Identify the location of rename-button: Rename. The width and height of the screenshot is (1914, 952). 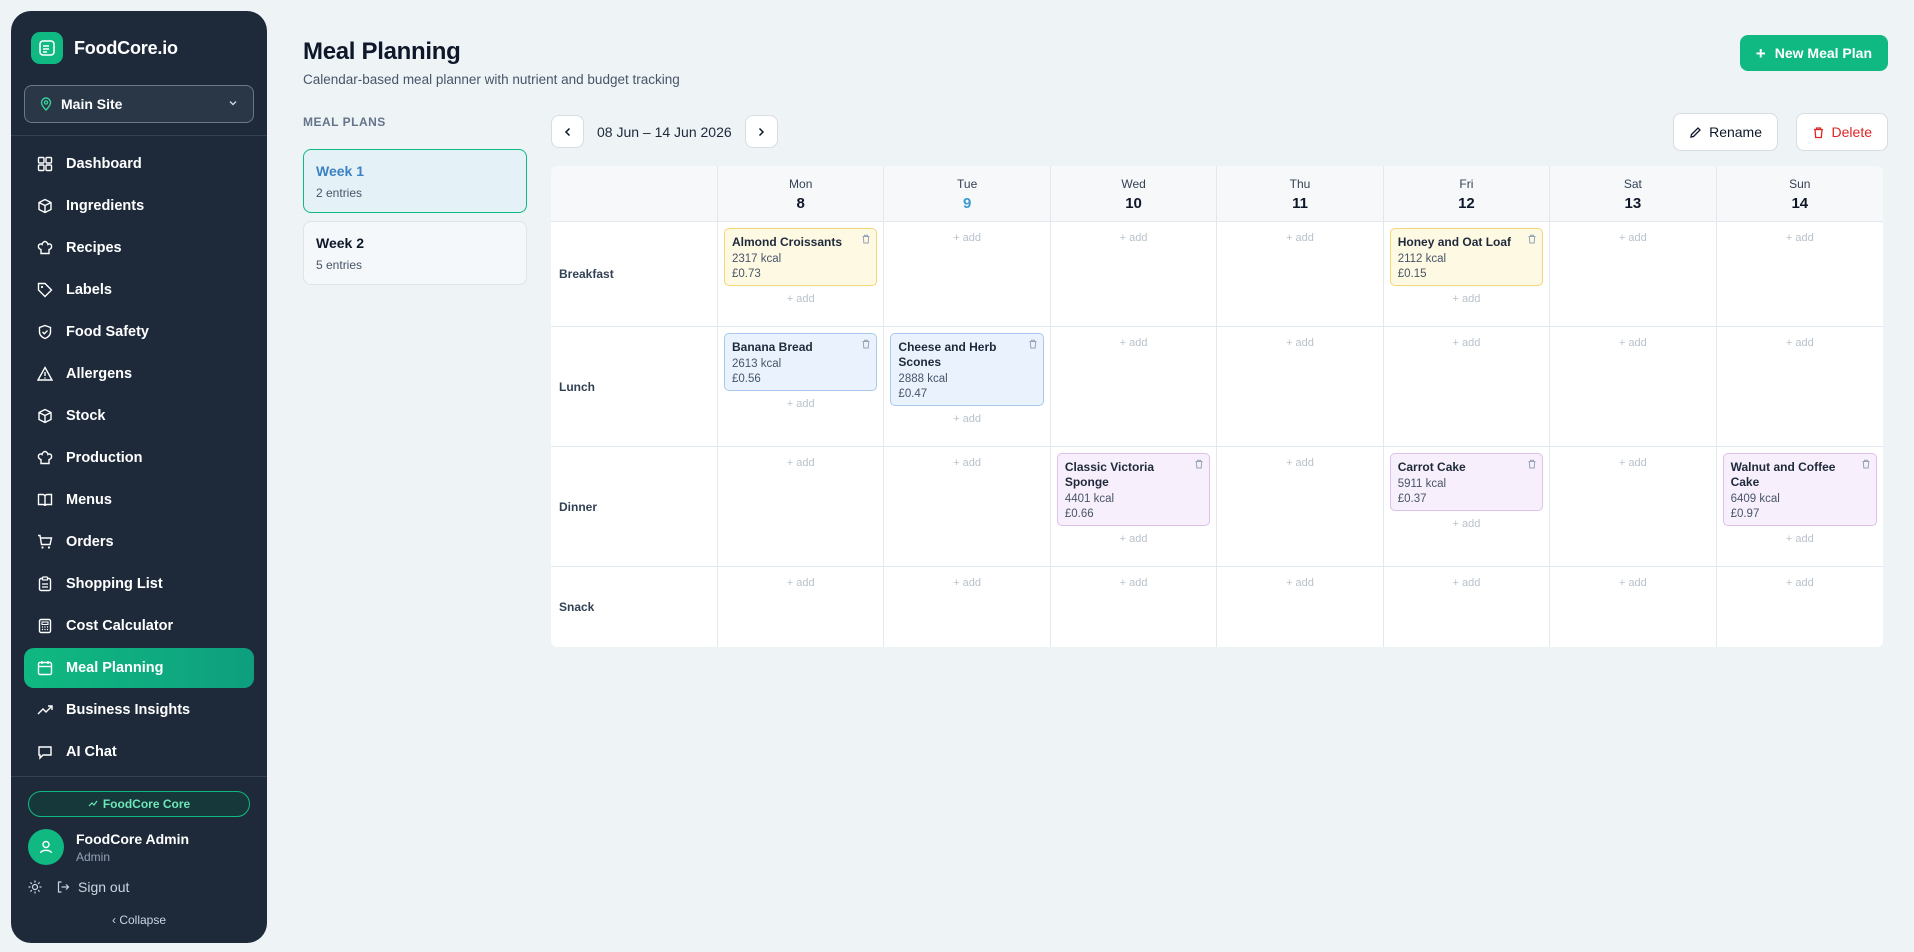
(1725, 132).